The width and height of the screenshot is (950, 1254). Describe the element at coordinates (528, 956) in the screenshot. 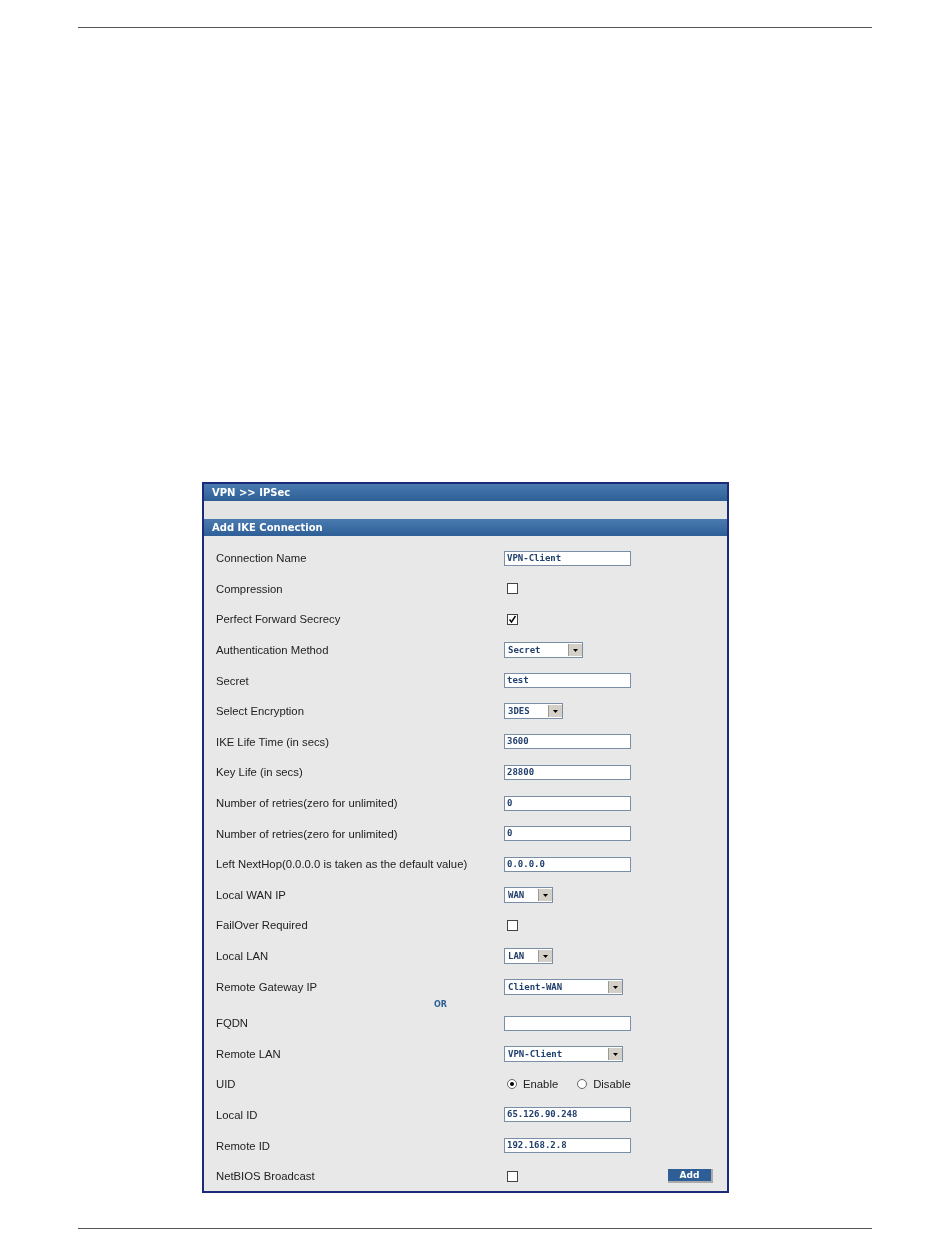

I see `dropdown: LAN` at that location.